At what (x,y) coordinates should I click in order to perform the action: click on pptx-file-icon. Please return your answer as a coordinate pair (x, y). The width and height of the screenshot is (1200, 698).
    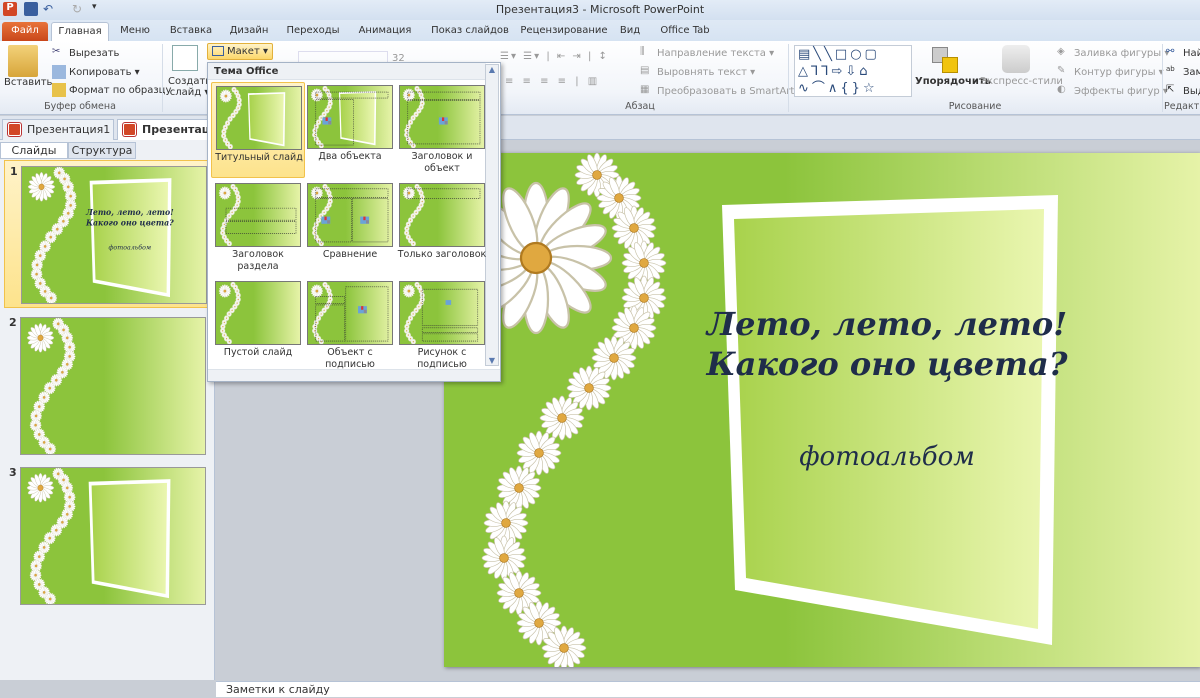
    Looking at the image, I should click on (129, 129).